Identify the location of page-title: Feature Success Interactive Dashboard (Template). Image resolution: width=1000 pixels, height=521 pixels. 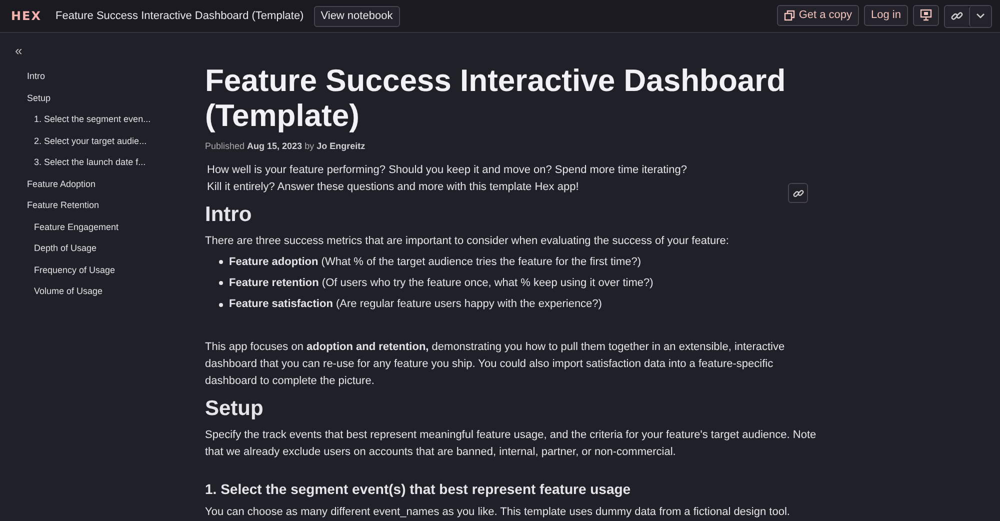
(496, 98).